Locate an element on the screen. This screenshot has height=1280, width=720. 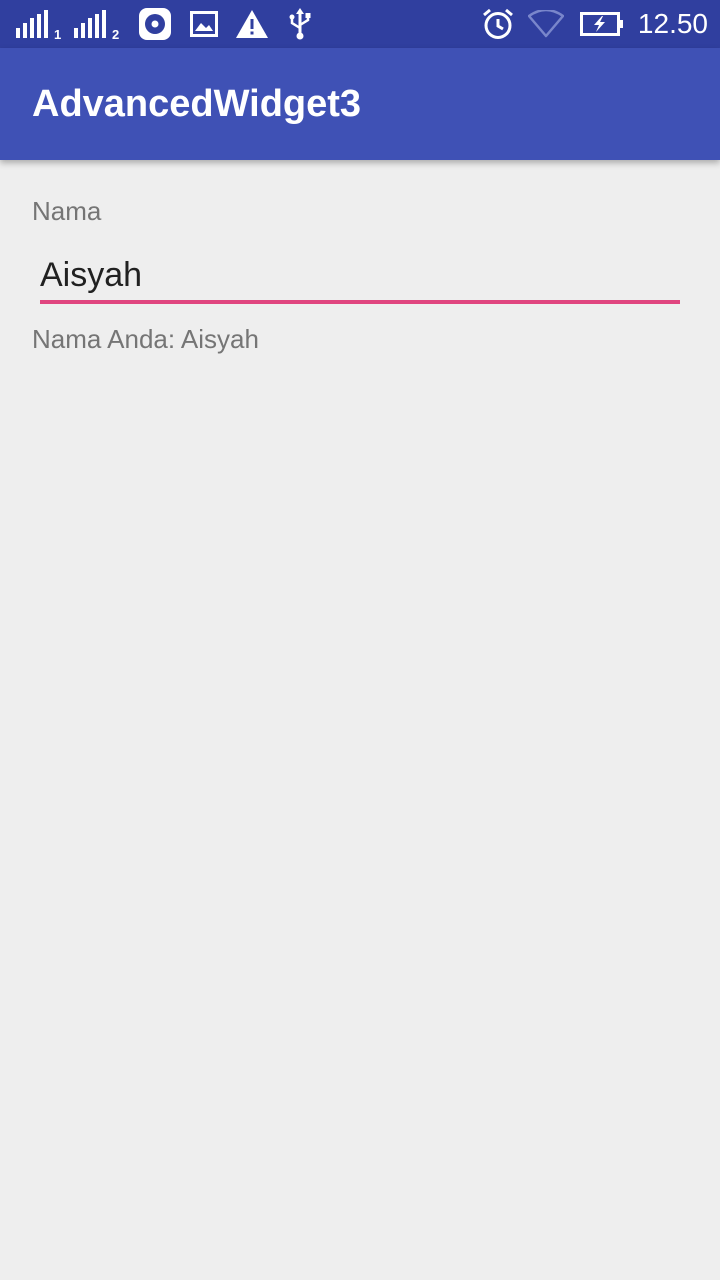
usb-icon is located at coordinates (300, 24).